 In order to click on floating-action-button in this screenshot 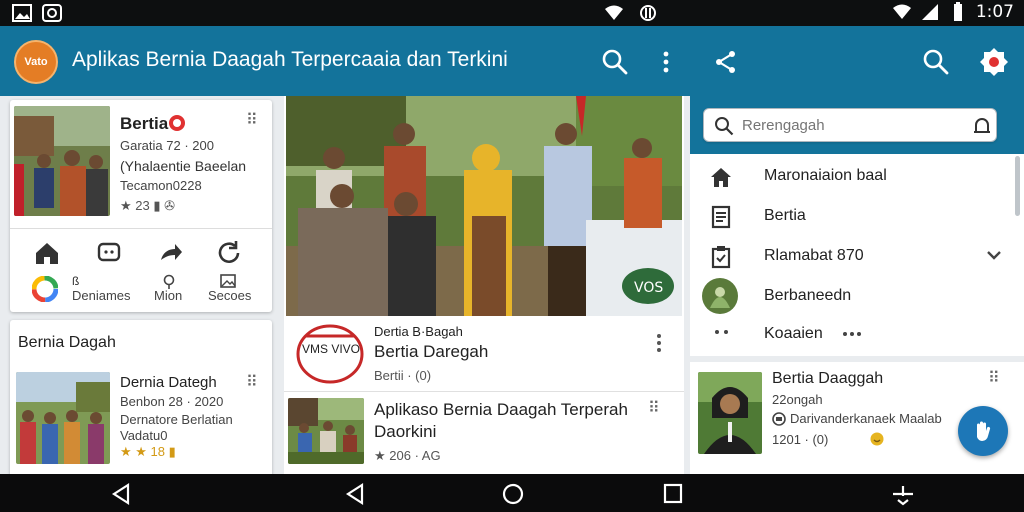, I will do `click(983, 431)`.